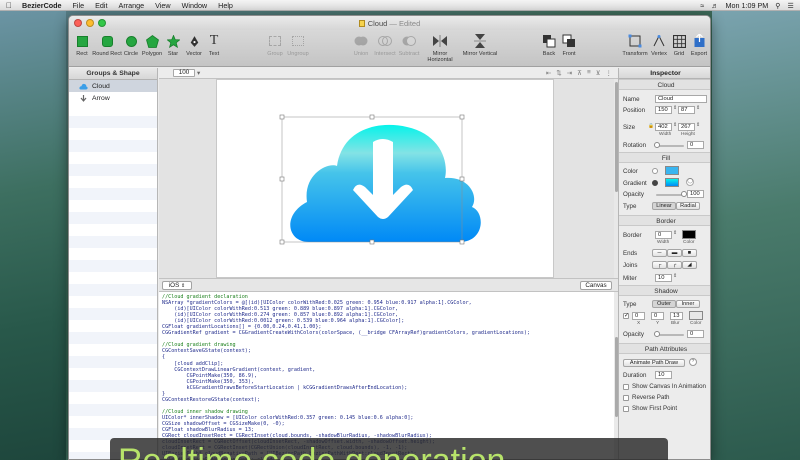 This screenshot has width=800, height=460. I want to click on position-x-field: 150, so click(663, 110).